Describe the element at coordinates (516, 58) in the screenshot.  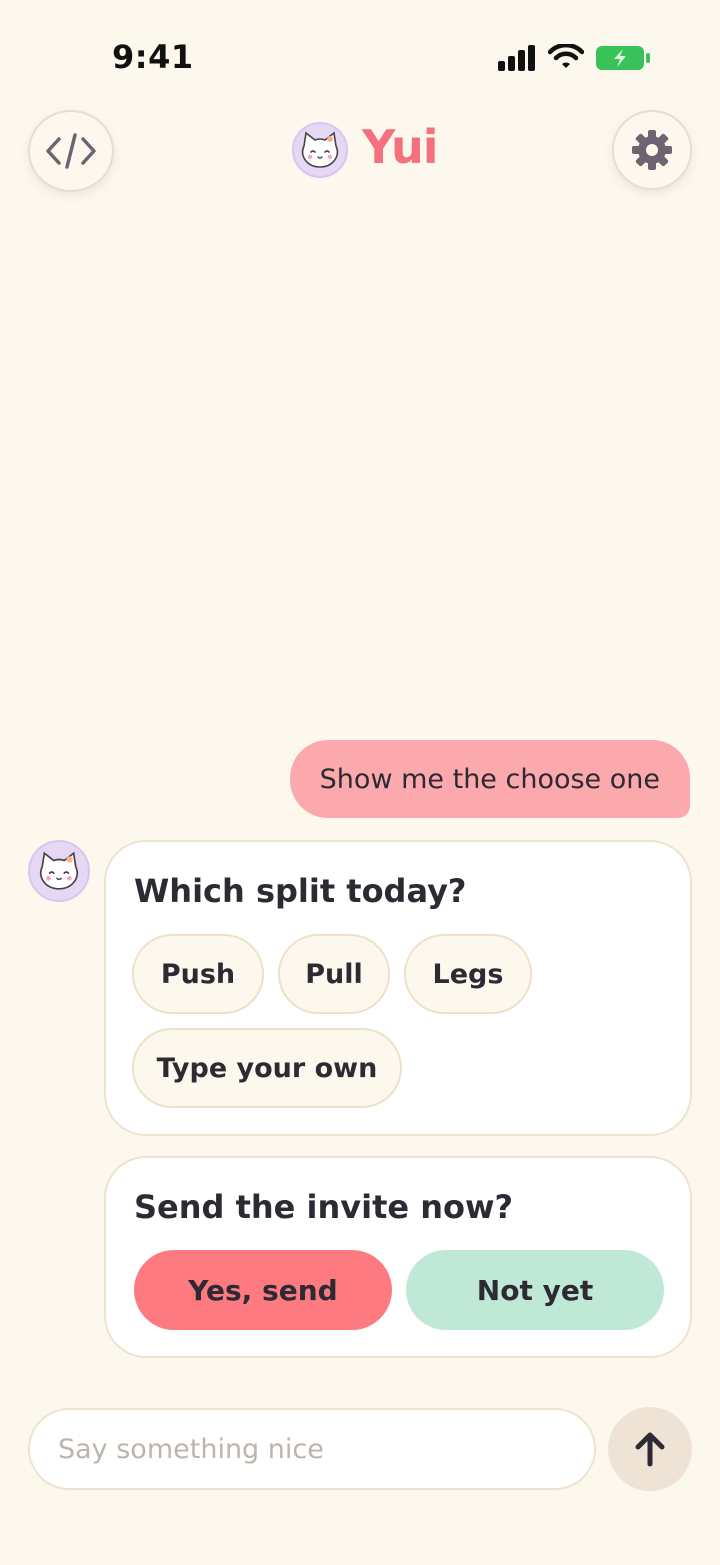
I see `cellular-signal-icon` at that location.